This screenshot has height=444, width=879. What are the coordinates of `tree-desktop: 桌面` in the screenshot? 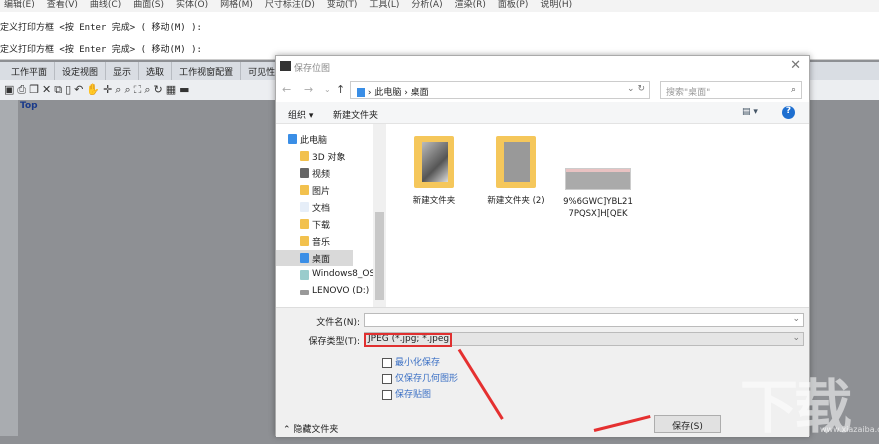 It's located at (314, 258).